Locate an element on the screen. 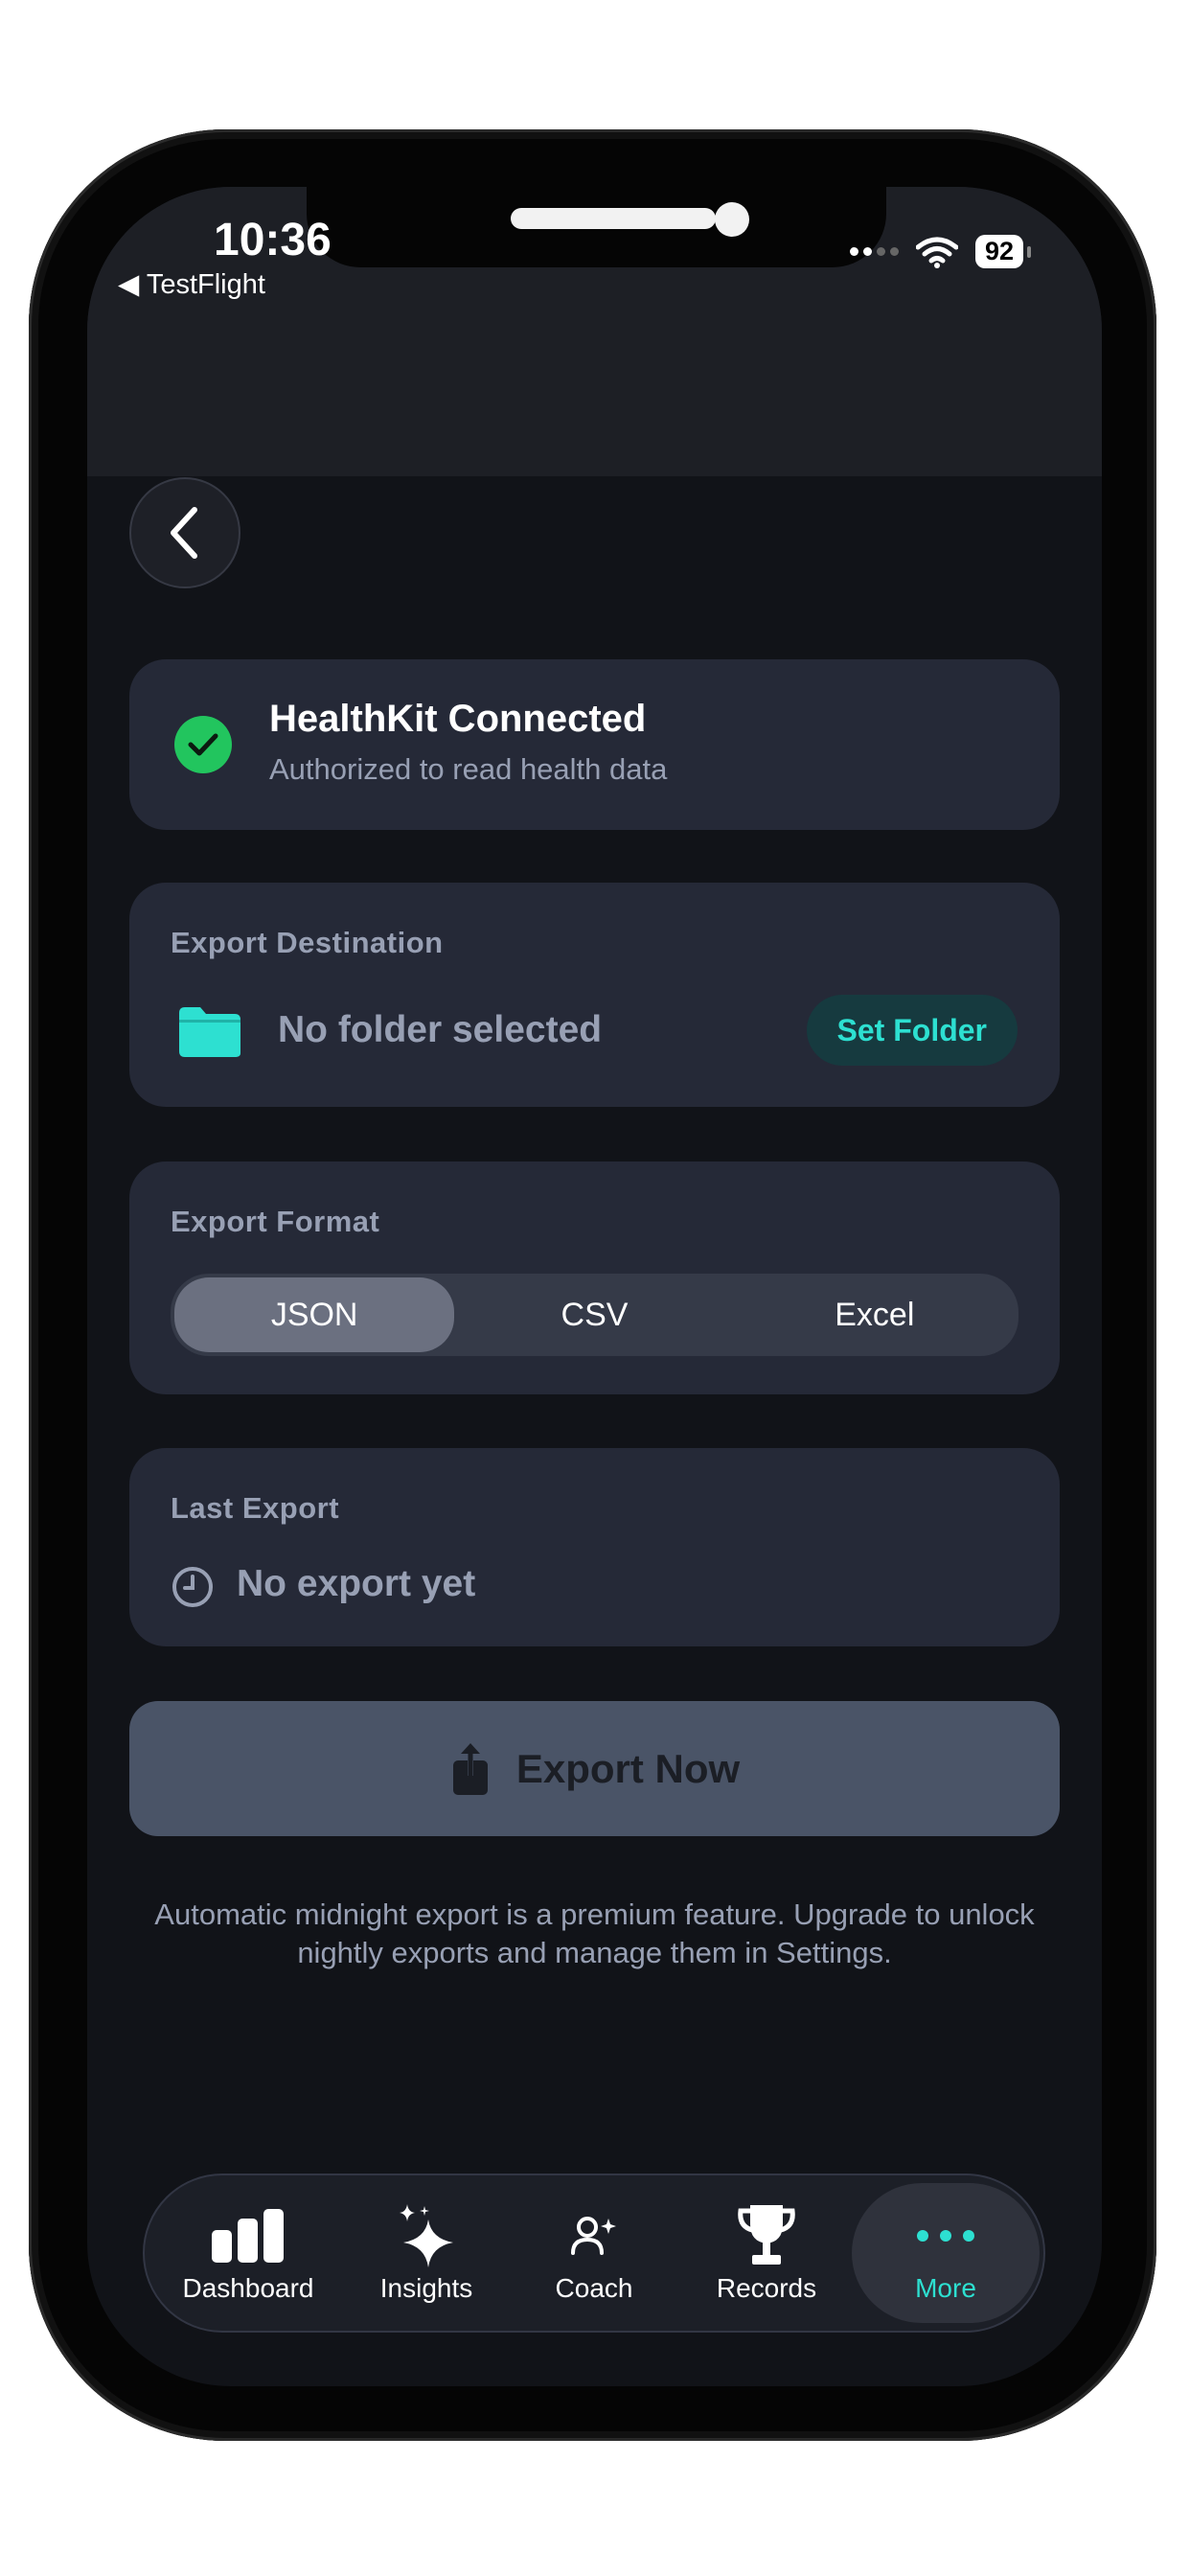  format-segmented-control: JSON CSV Excel is located at coordinates (594, 1315).